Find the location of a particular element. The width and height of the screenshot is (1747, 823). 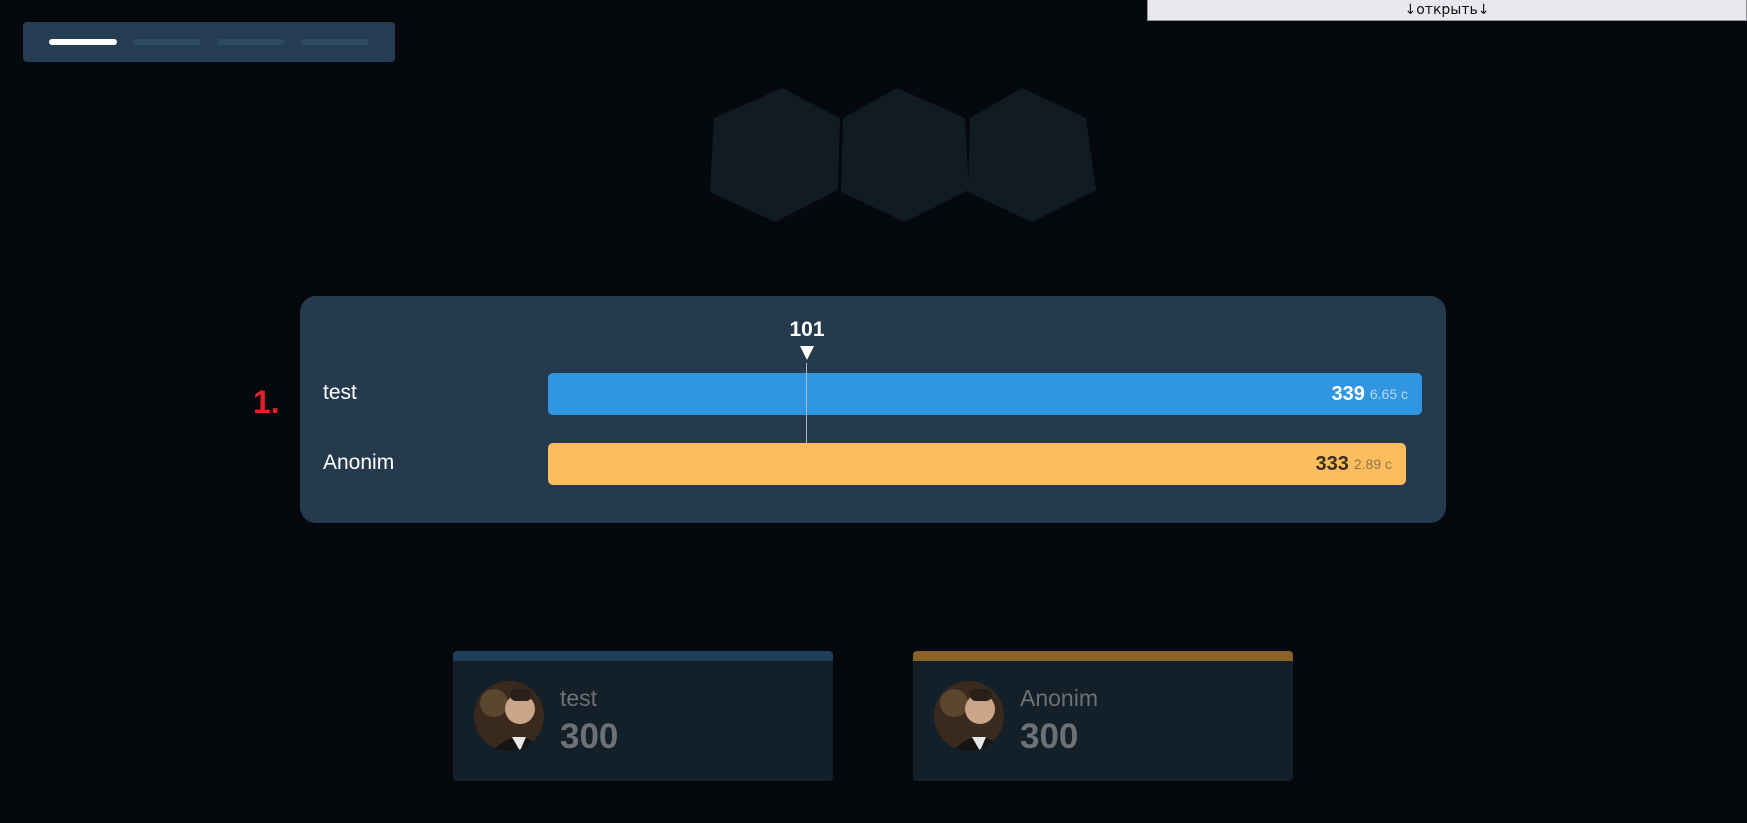

bar-time: 2.89 с is located at coordinates (1372, 464).